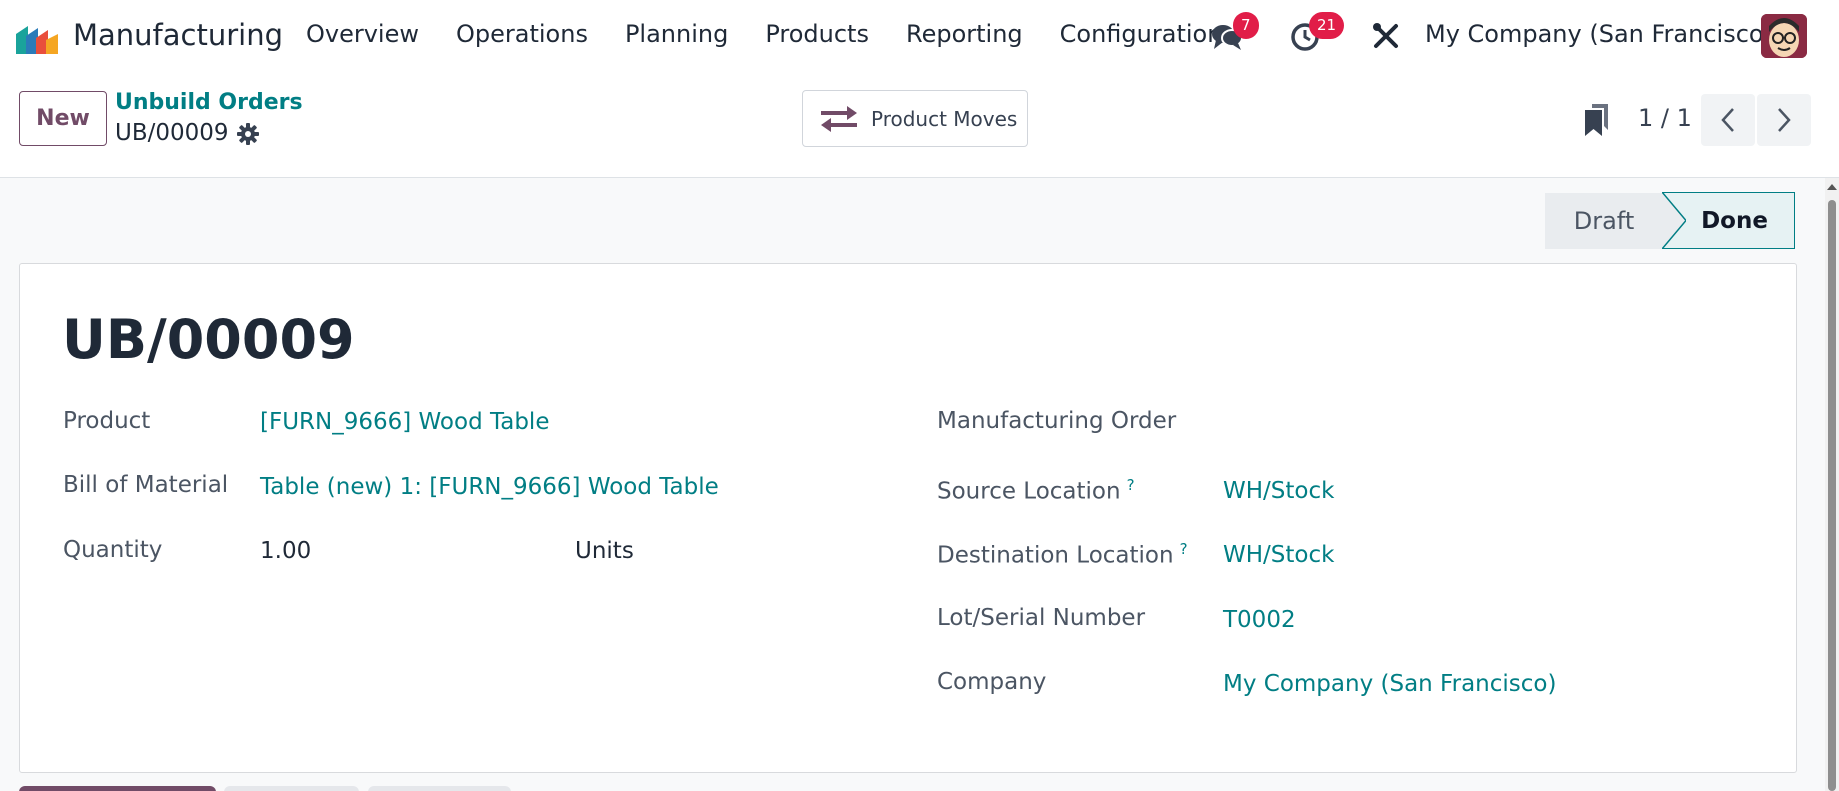 Image resolution: width=1839 pixels, height=791 pixels. I want to click on status-done: Done, so click(1728, 220).